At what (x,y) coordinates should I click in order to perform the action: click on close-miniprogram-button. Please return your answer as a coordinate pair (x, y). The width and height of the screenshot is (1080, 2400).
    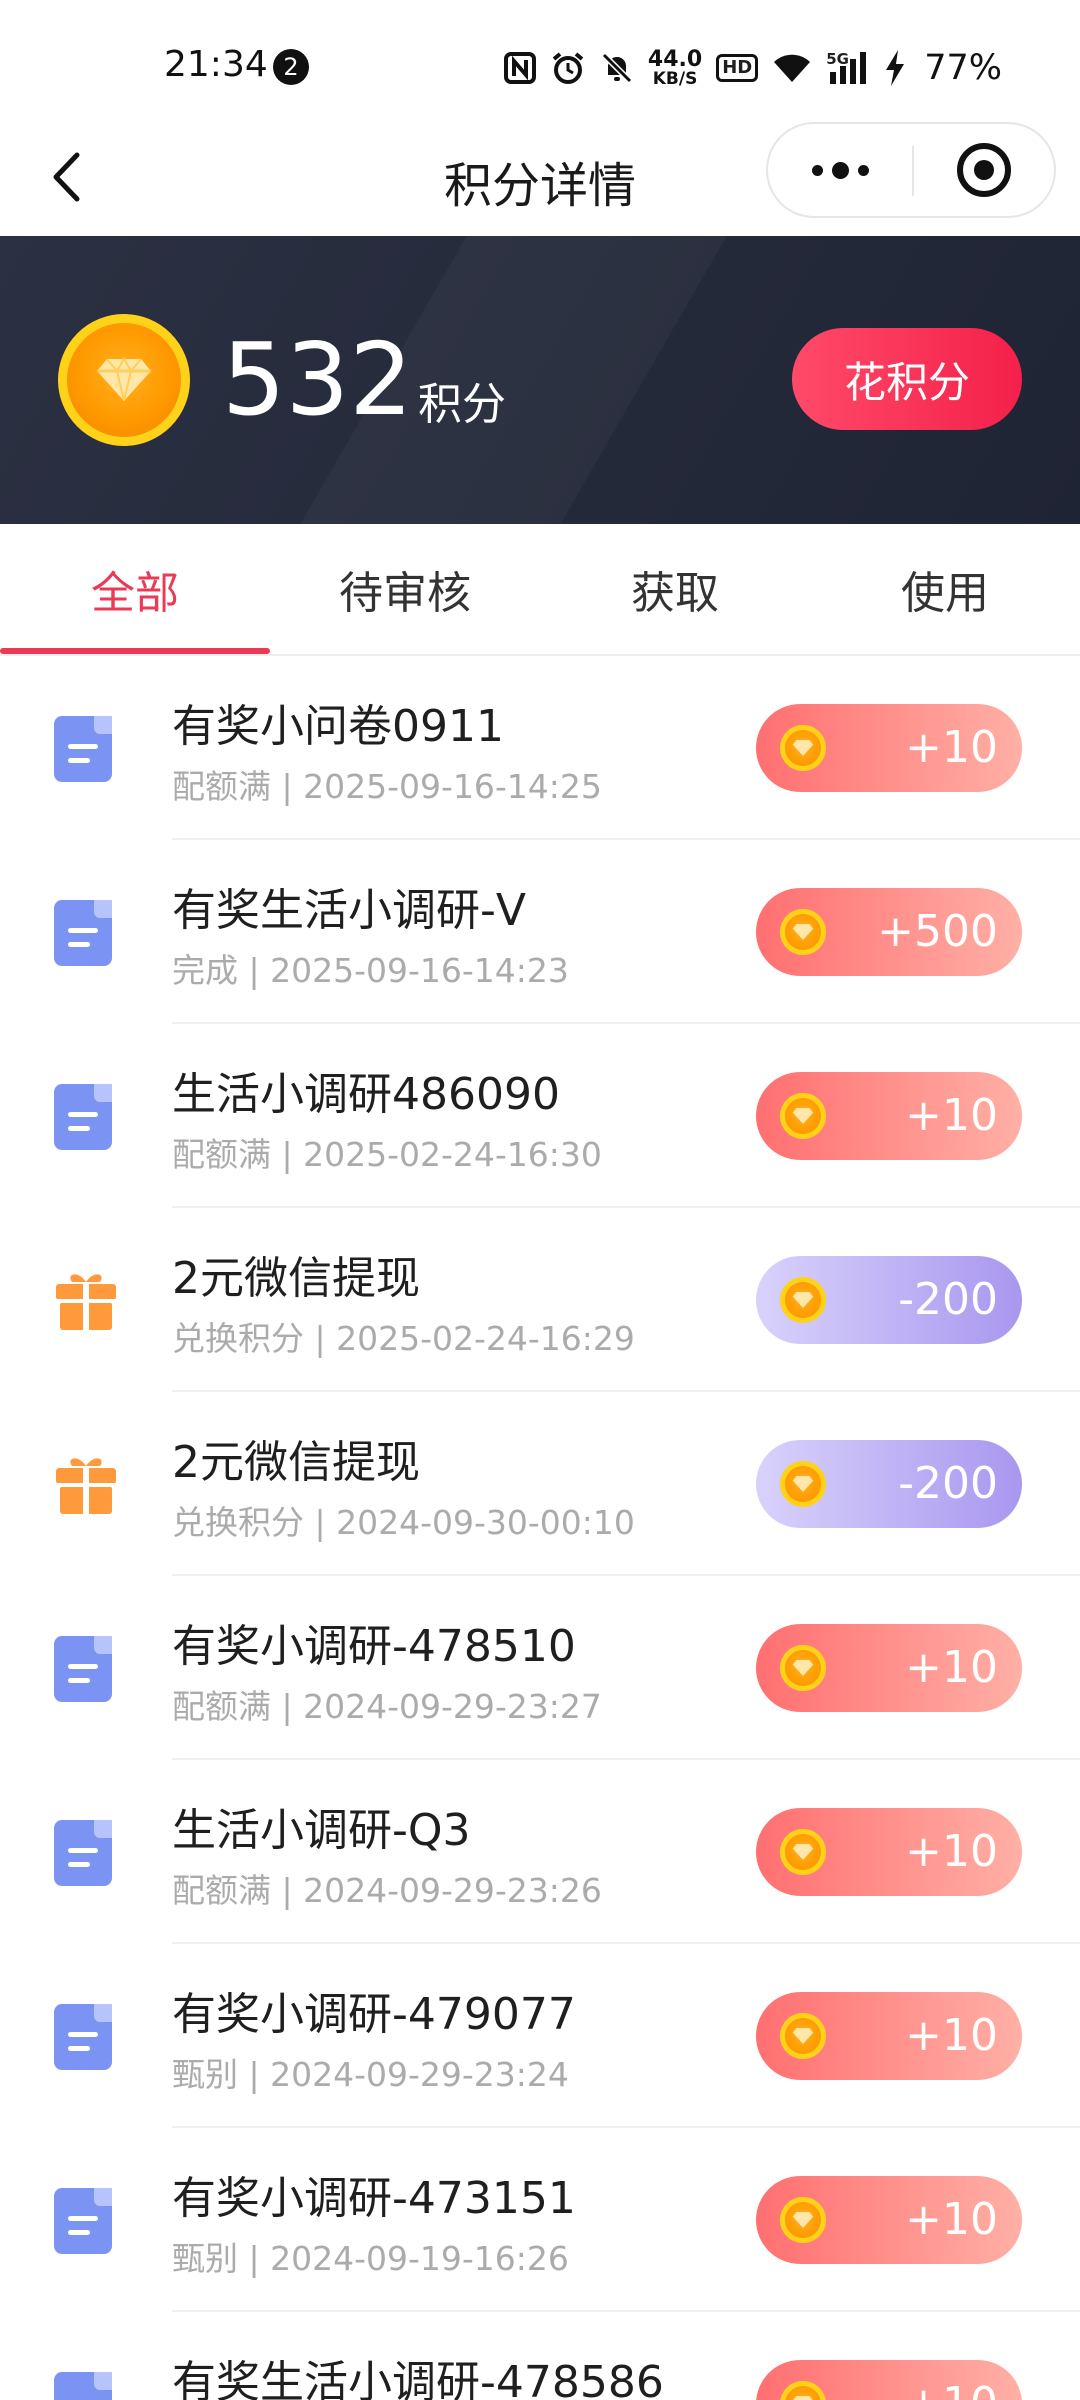
    Looking at the image, I should click on (984, 170).